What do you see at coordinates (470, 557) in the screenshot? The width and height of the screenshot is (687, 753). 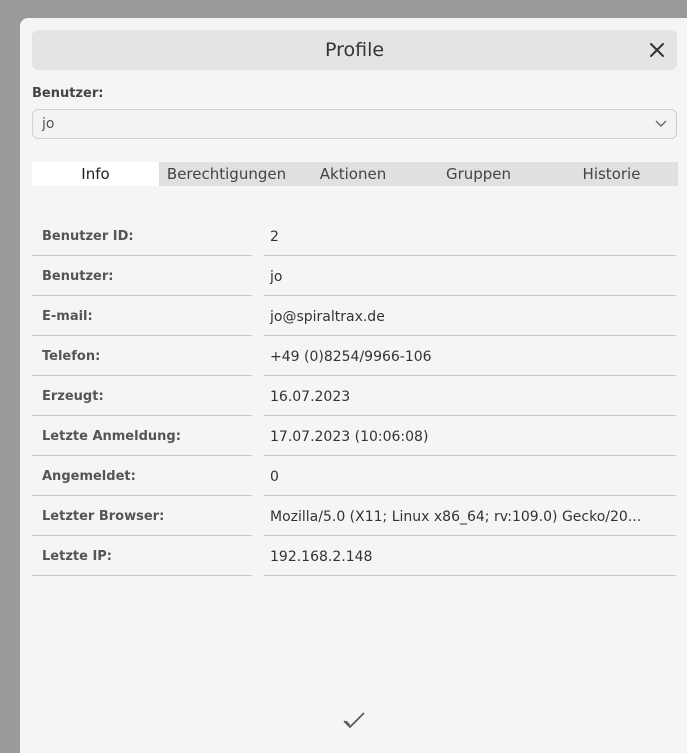 I see `row-value: 192.168.2.148` at bounding box center [470, 557].